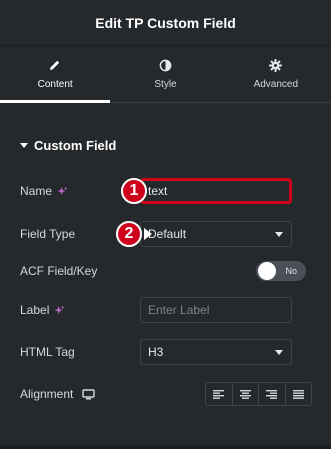 The image size is (331, 449). What do you see at coordinates (89, 394) in the screenshot?
I see `desktop-icon` at bounding box center [89, 394].